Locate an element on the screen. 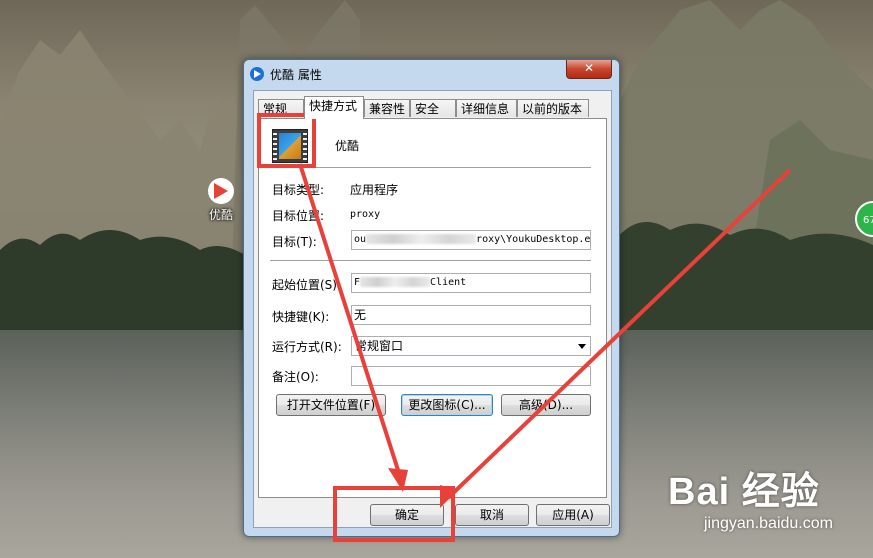  target-location-label: 目标位置: is located at coordinates (298, 216).